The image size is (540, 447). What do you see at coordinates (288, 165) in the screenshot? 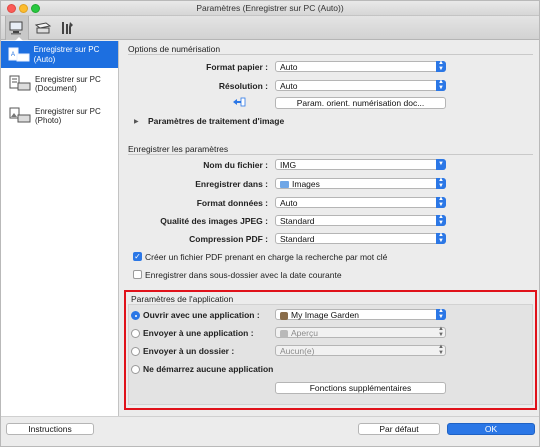
I see `filename-value: IMG` at bounding box center [288, 165].